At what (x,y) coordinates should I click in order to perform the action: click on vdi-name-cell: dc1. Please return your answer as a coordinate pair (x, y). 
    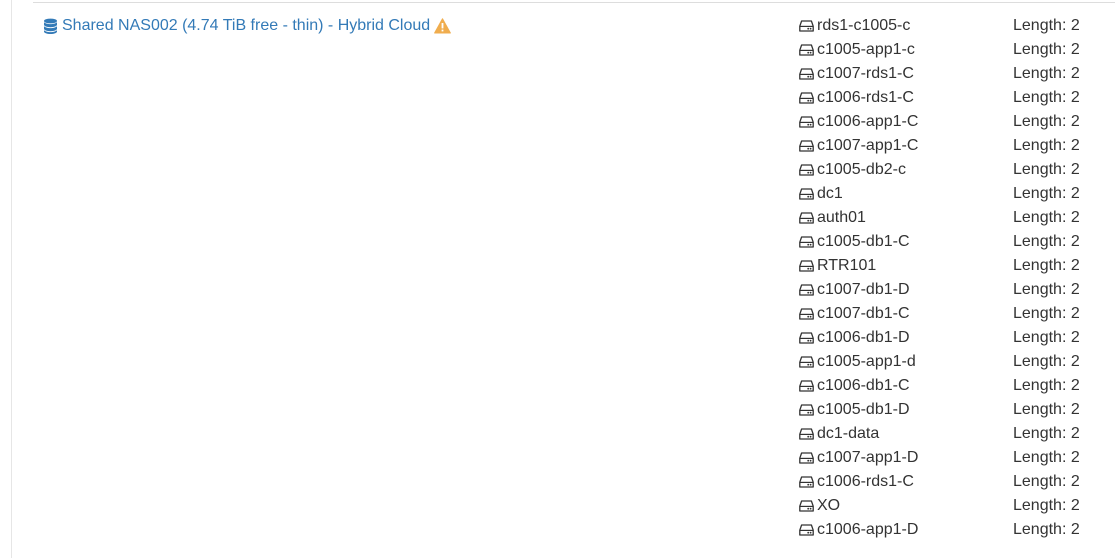
    Looking at the image, I should click on (906, 194).